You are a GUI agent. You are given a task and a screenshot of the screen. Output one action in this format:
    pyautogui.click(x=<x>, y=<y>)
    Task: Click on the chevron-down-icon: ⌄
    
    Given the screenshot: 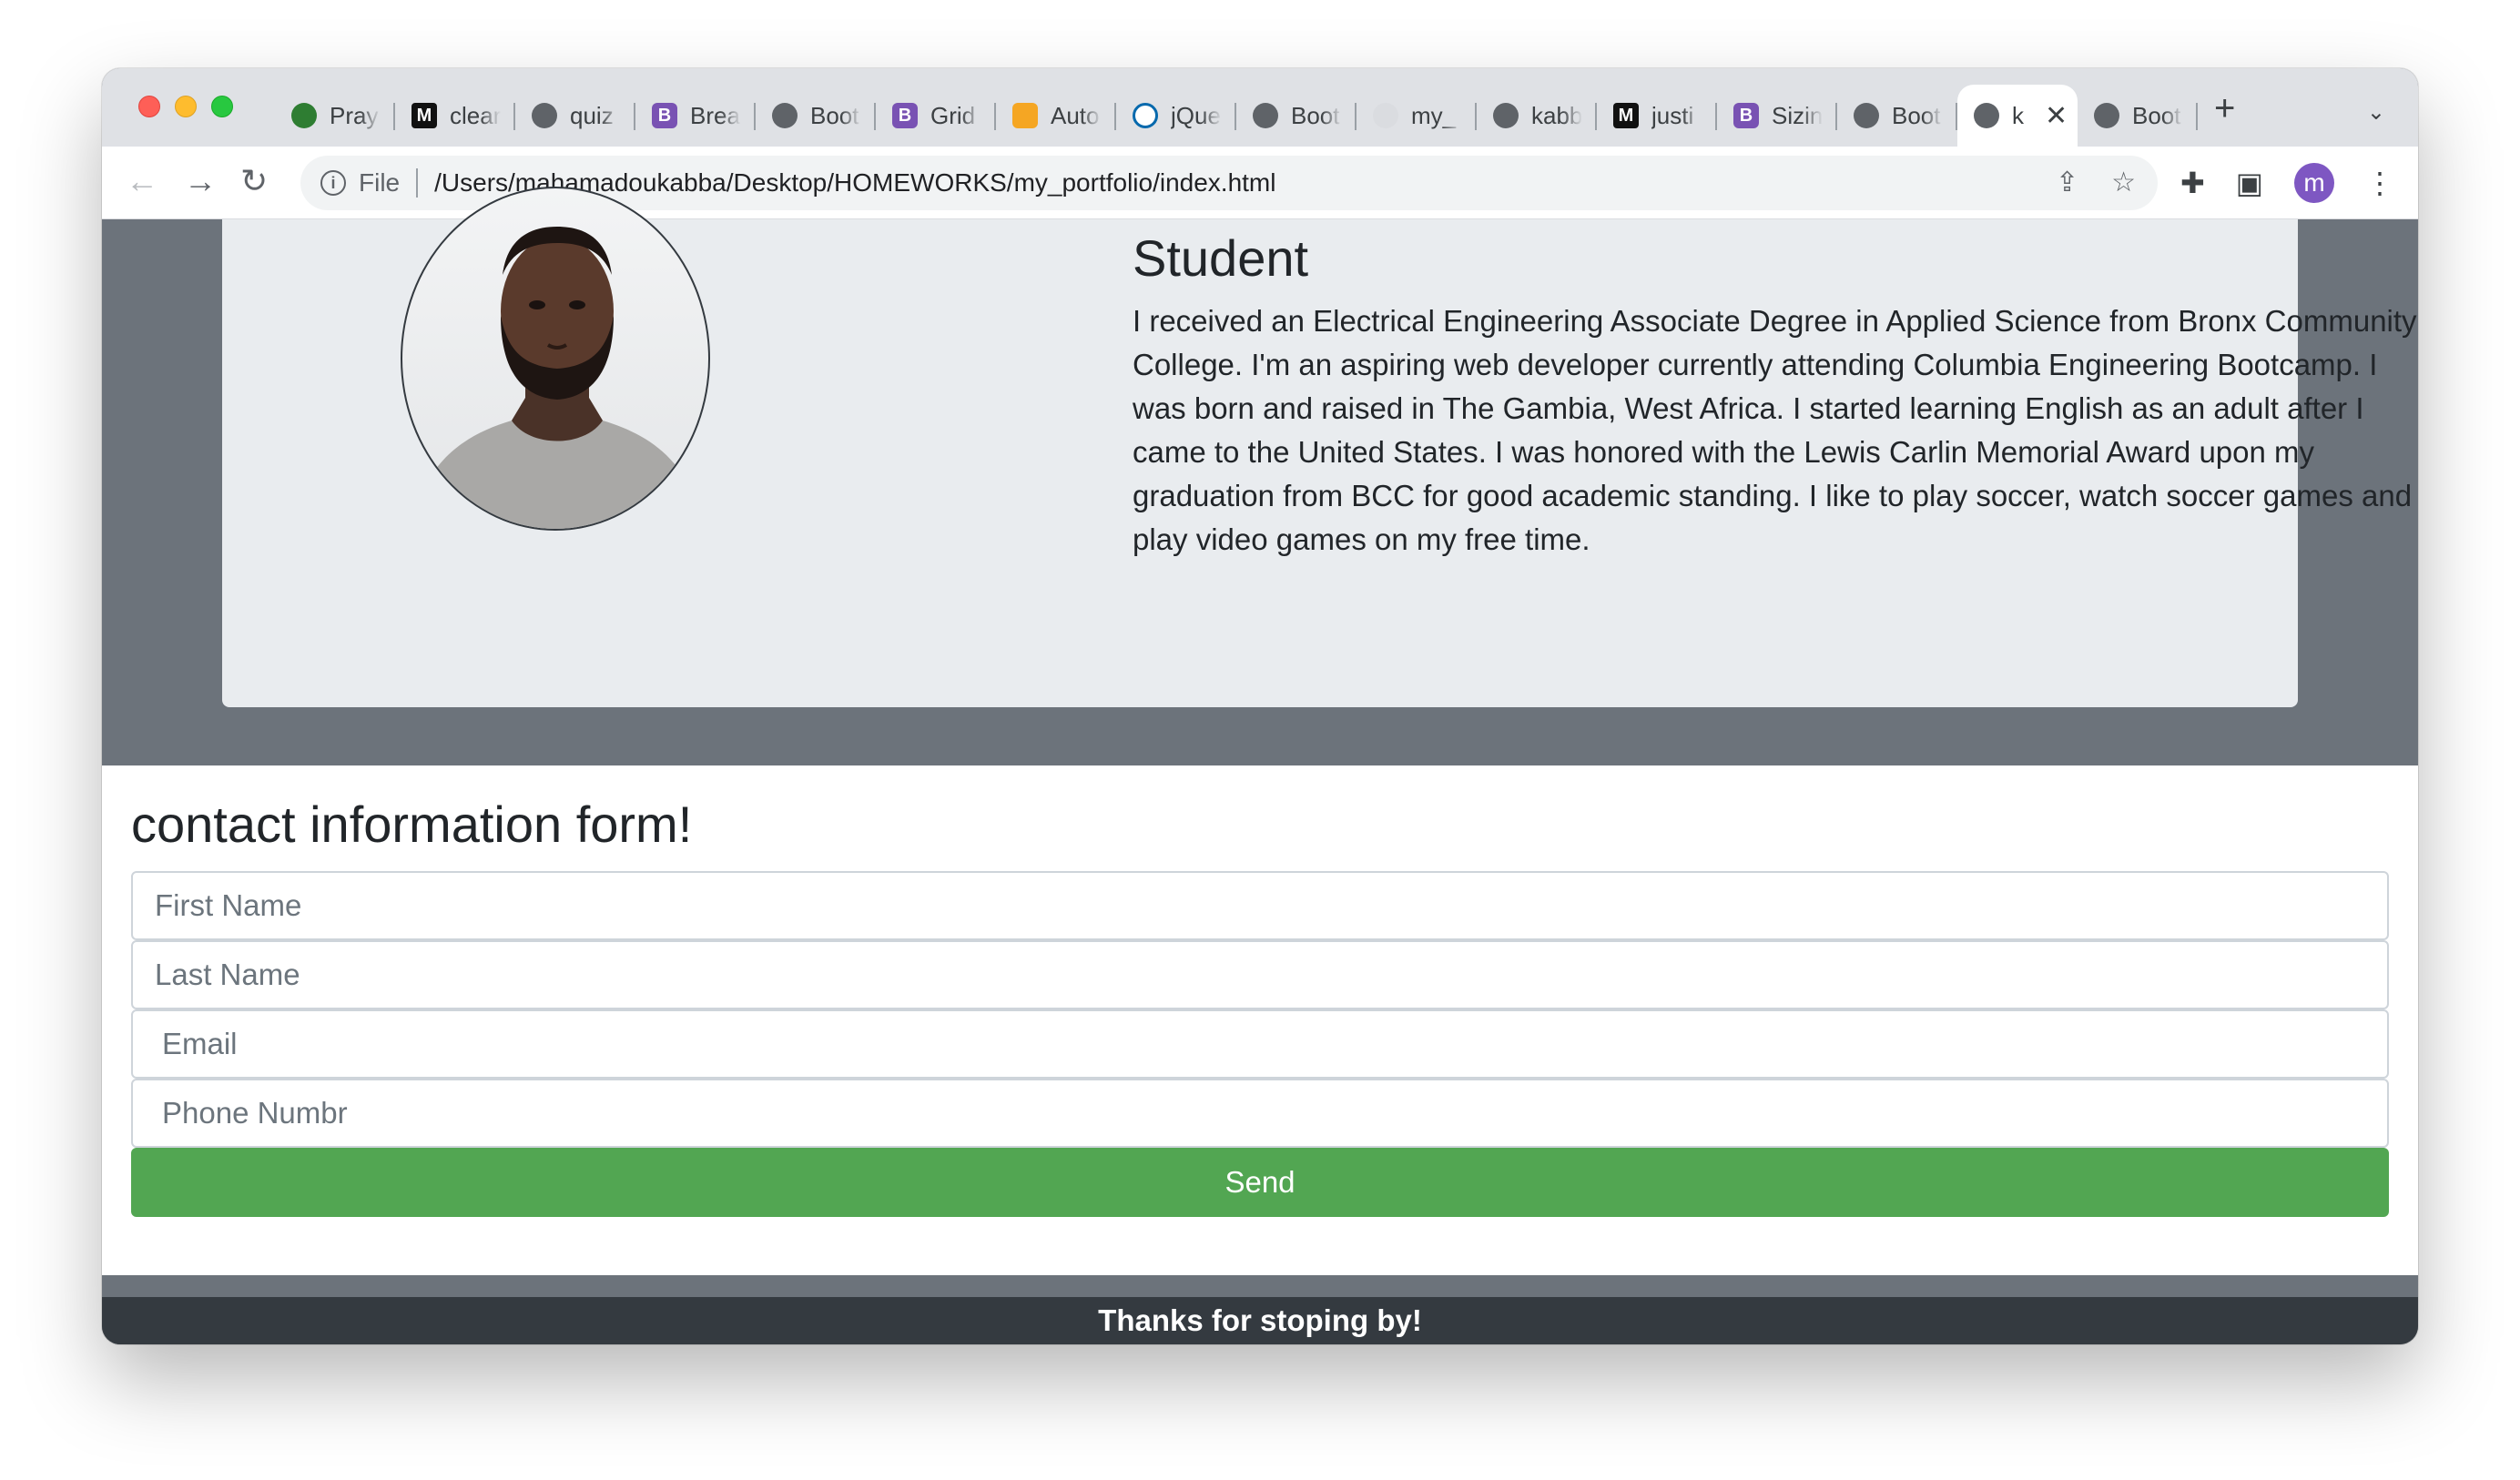 What is the action you would take?
    pyautogui.click(x=2376, y=112)
    